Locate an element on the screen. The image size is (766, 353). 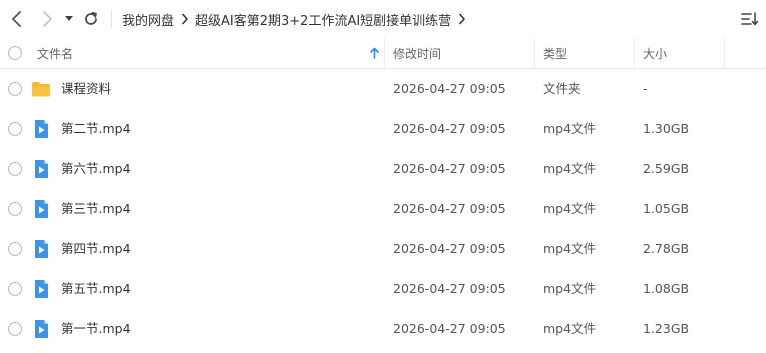
history-dropdown-button is located at coordinates (69, 19).